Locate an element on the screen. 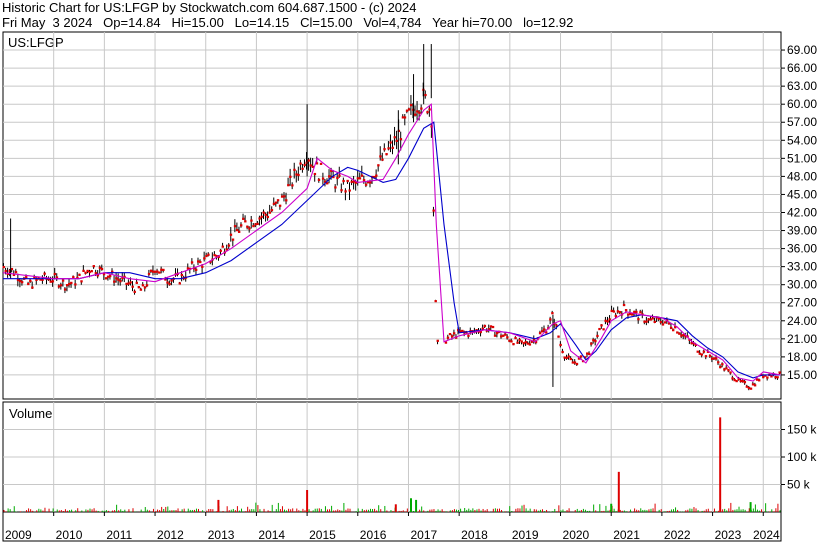 The height and width of the screenshot is (548, 830). x-tick-label: 2009 is located at coordinates (18, 535).